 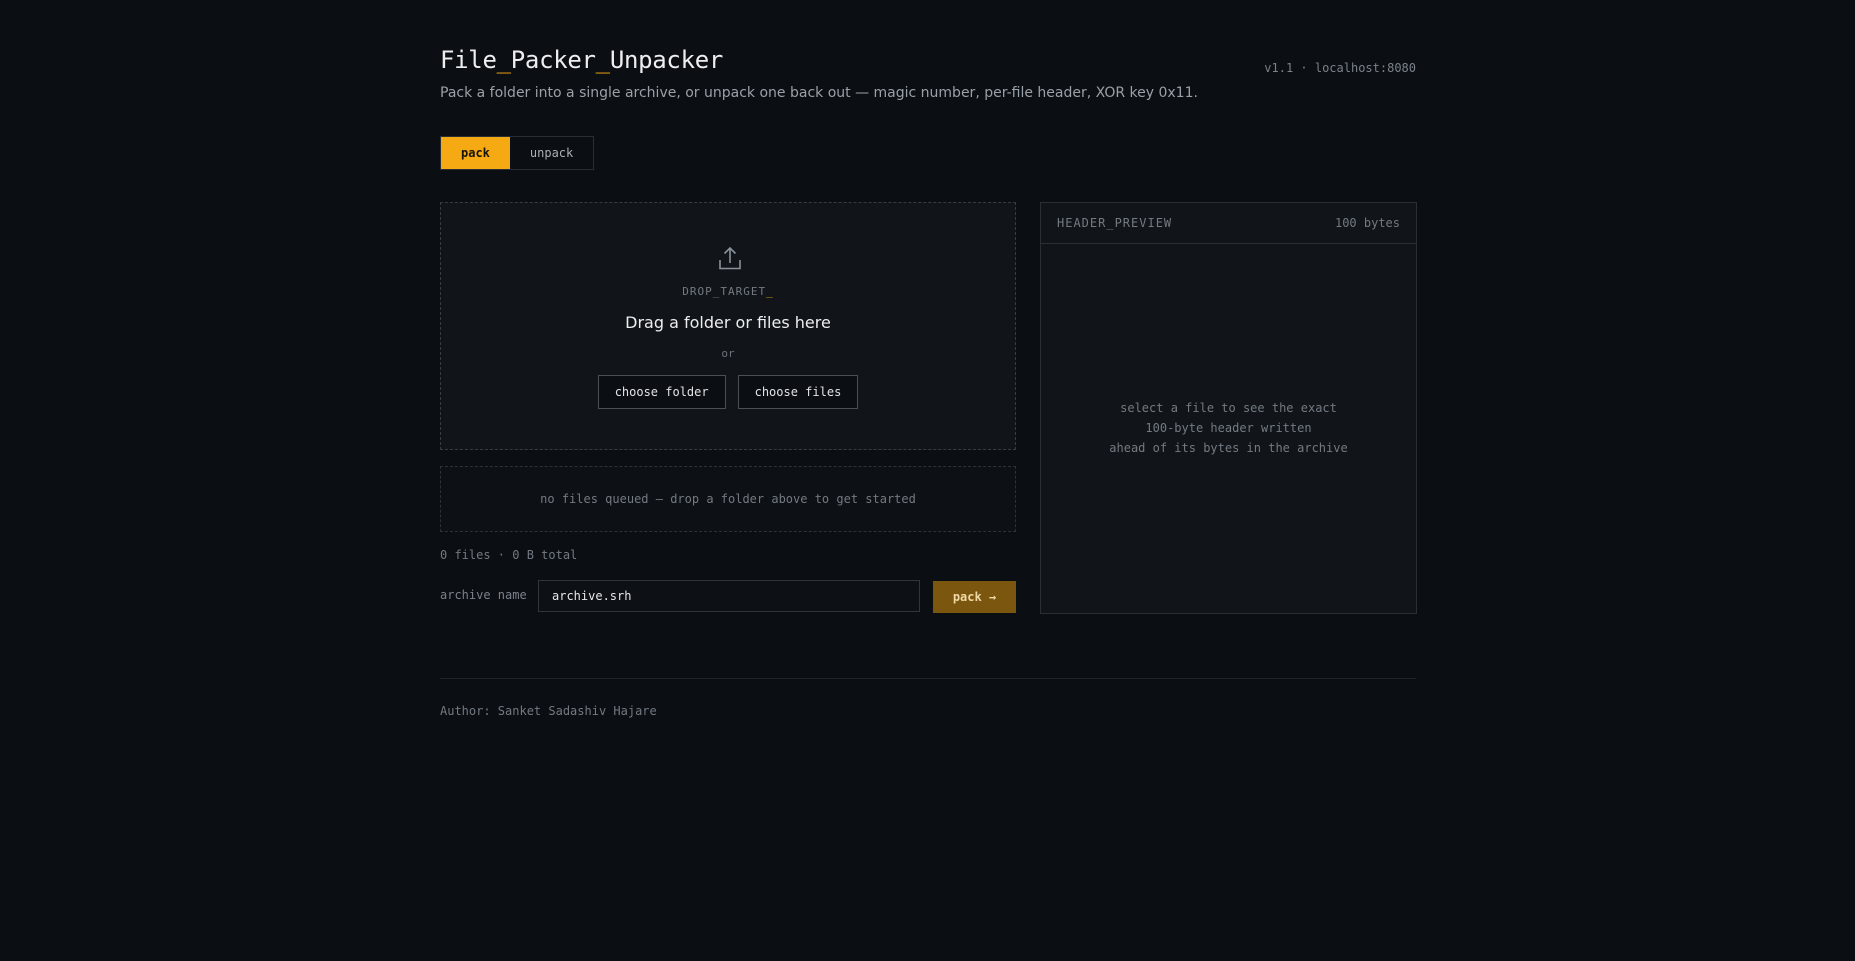 What do you see at coordinates (1340, 68) in the screenshot?
I see `version-info: v1.1 · localhost:8080` at bounding box center [1340, 68].